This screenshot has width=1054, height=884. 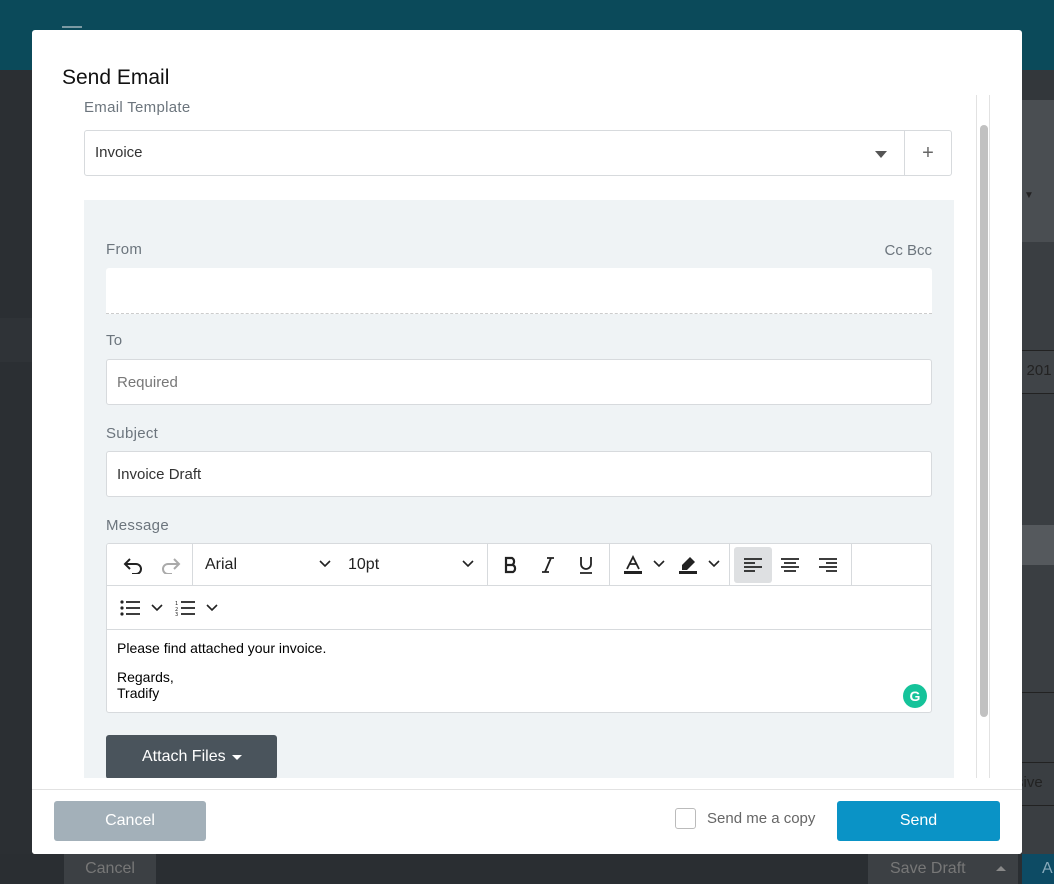 I want to click on to-field, so click(x=519, y=382).